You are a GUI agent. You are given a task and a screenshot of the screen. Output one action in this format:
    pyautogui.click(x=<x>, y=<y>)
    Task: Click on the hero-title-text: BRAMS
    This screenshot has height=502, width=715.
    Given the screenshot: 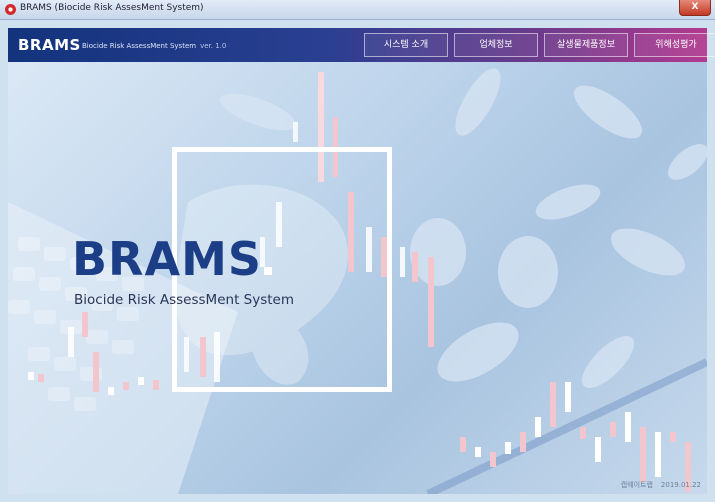 What is the action you would take?
    pyautogui.click(x=167, y=259)
    